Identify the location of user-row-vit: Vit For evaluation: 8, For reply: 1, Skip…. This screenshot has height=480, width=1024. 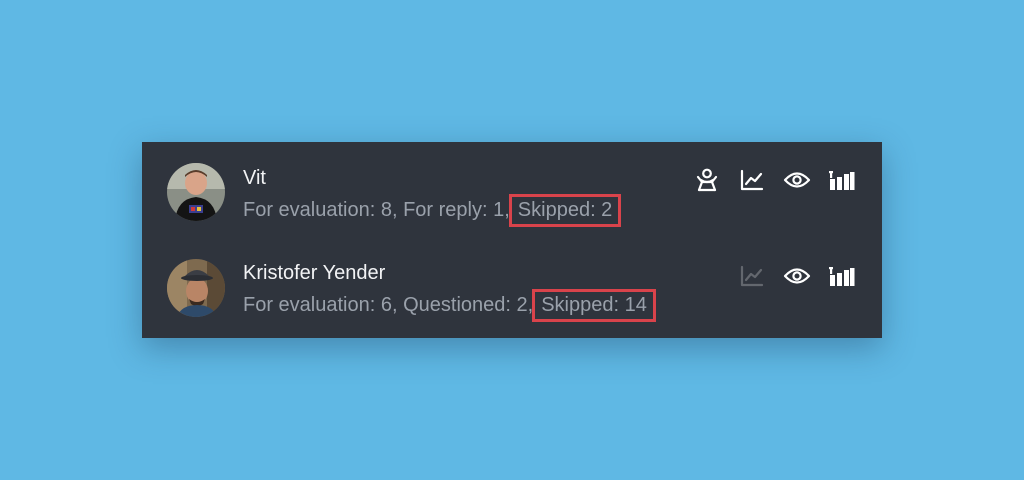
(512, 190).